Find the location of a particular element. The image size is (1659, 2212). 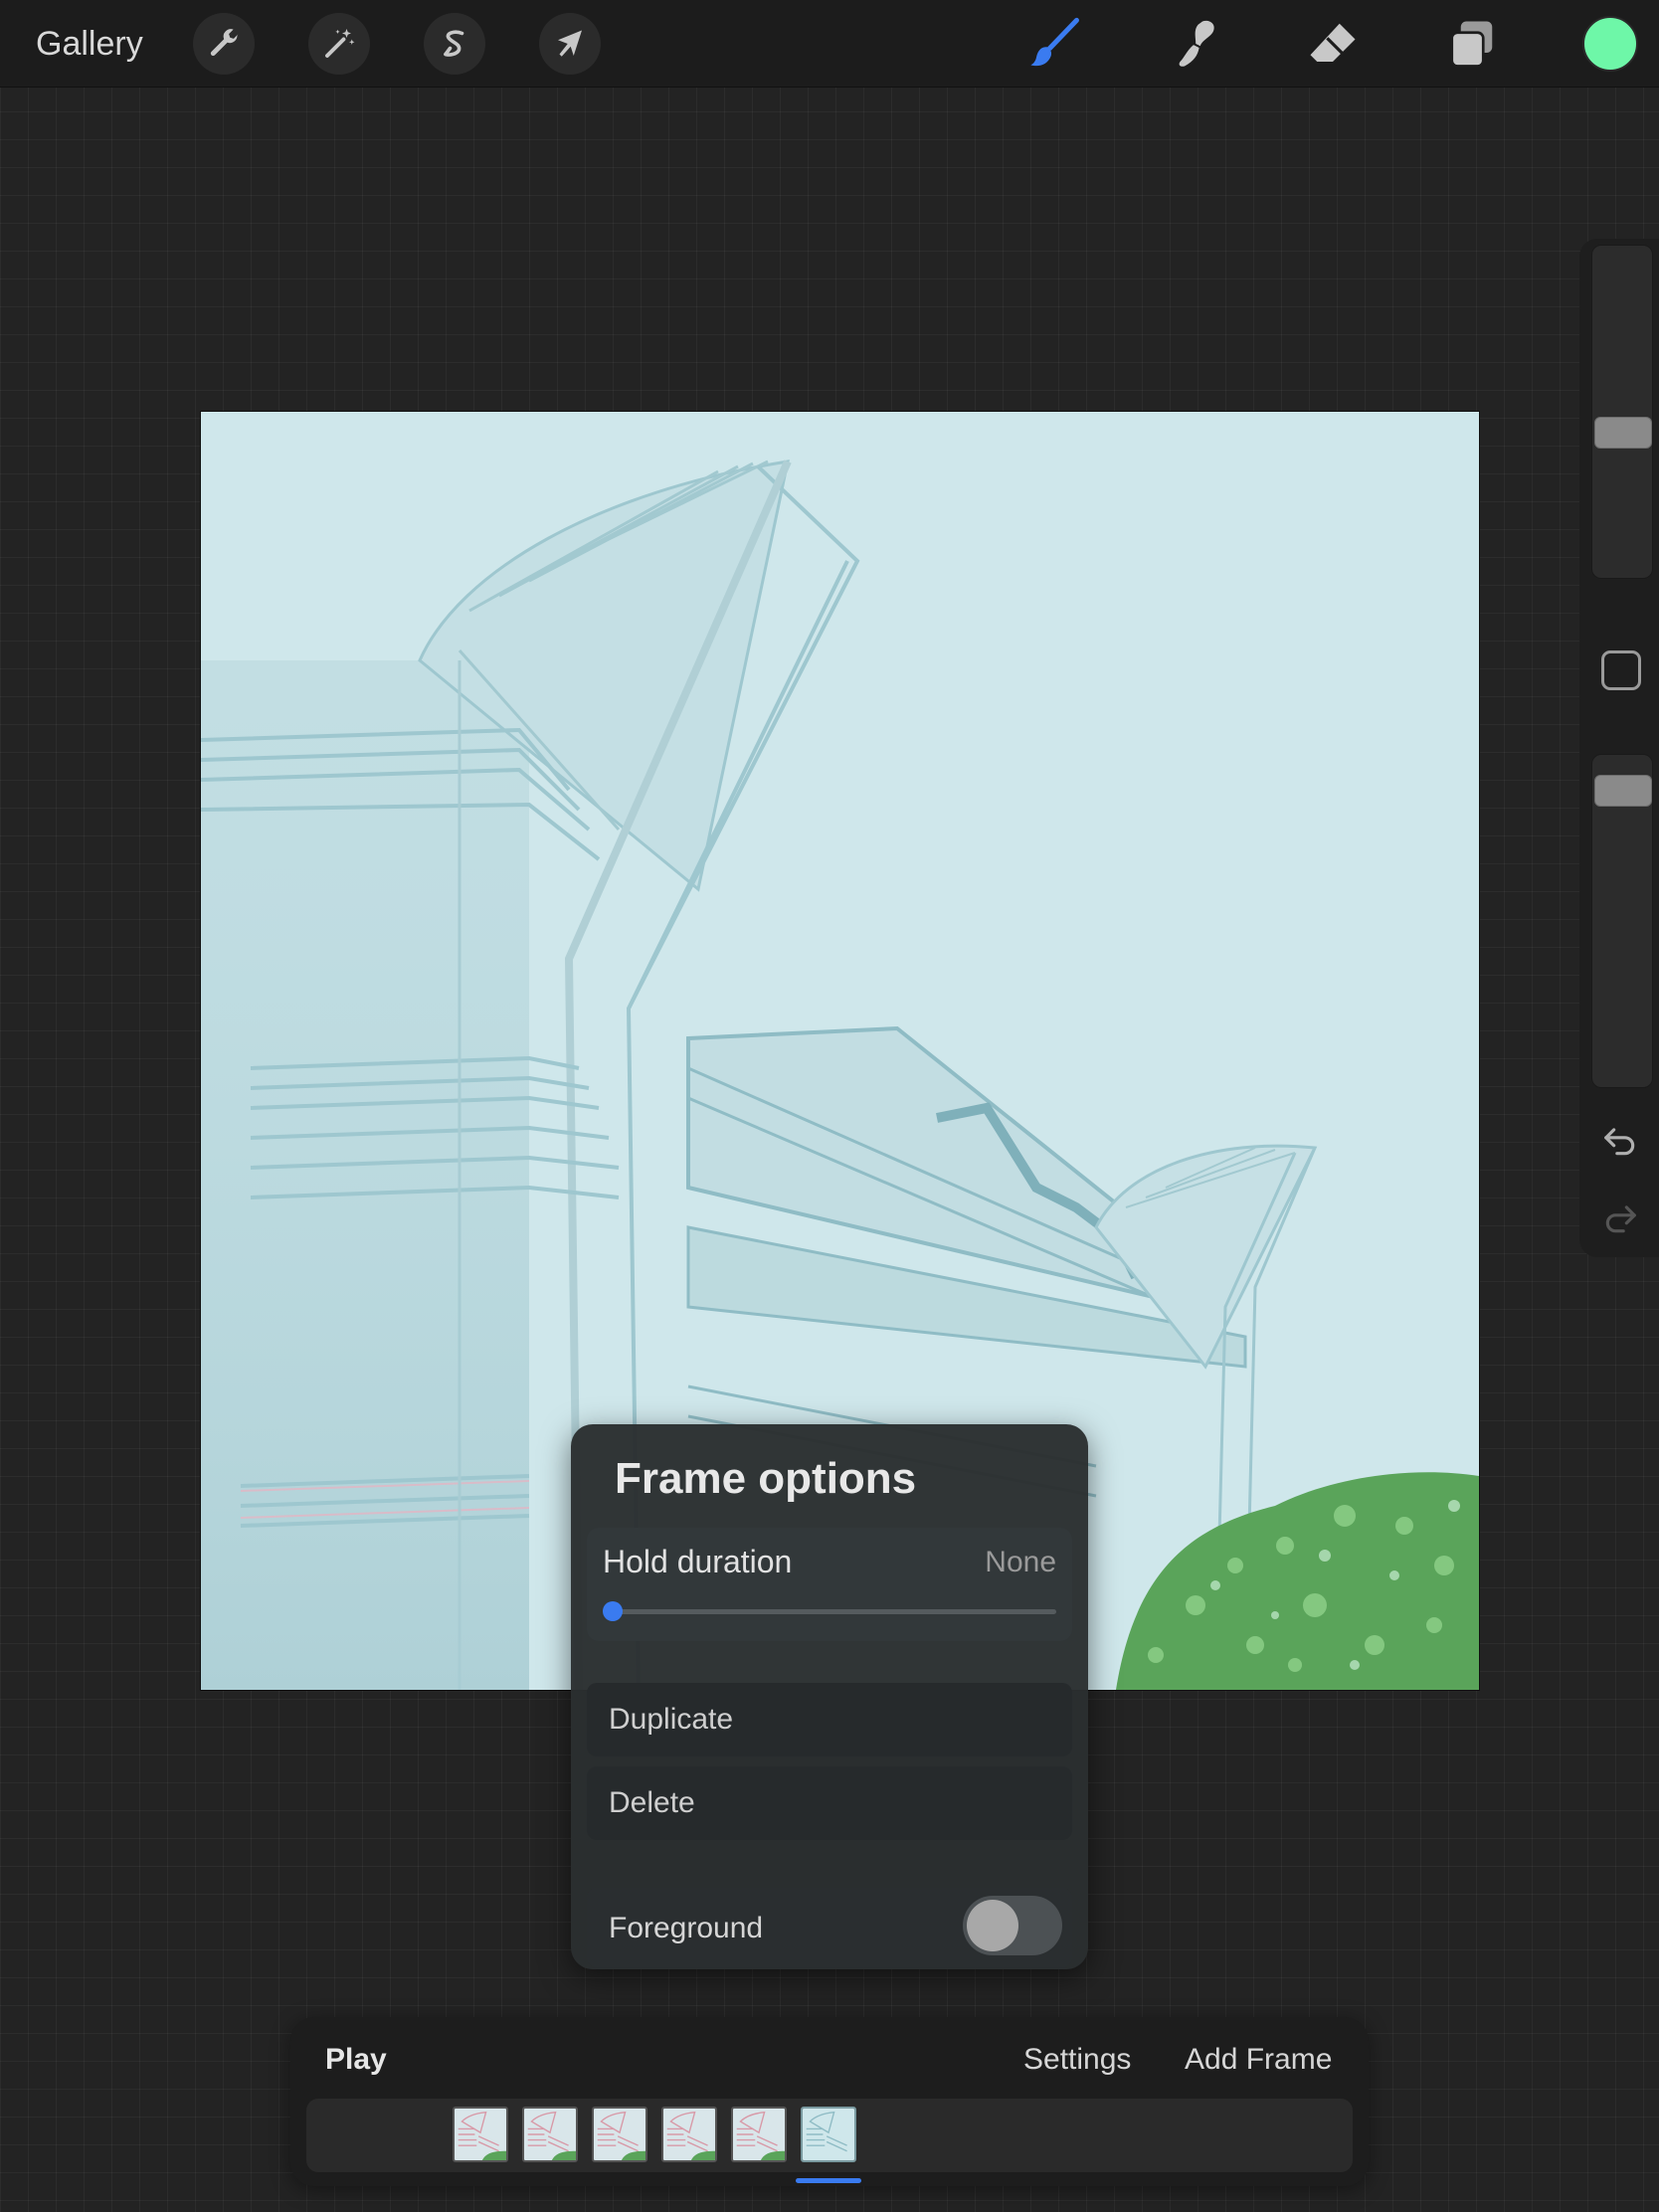

duplicate-label: Duplicate is located at coordinates (671, 1719).